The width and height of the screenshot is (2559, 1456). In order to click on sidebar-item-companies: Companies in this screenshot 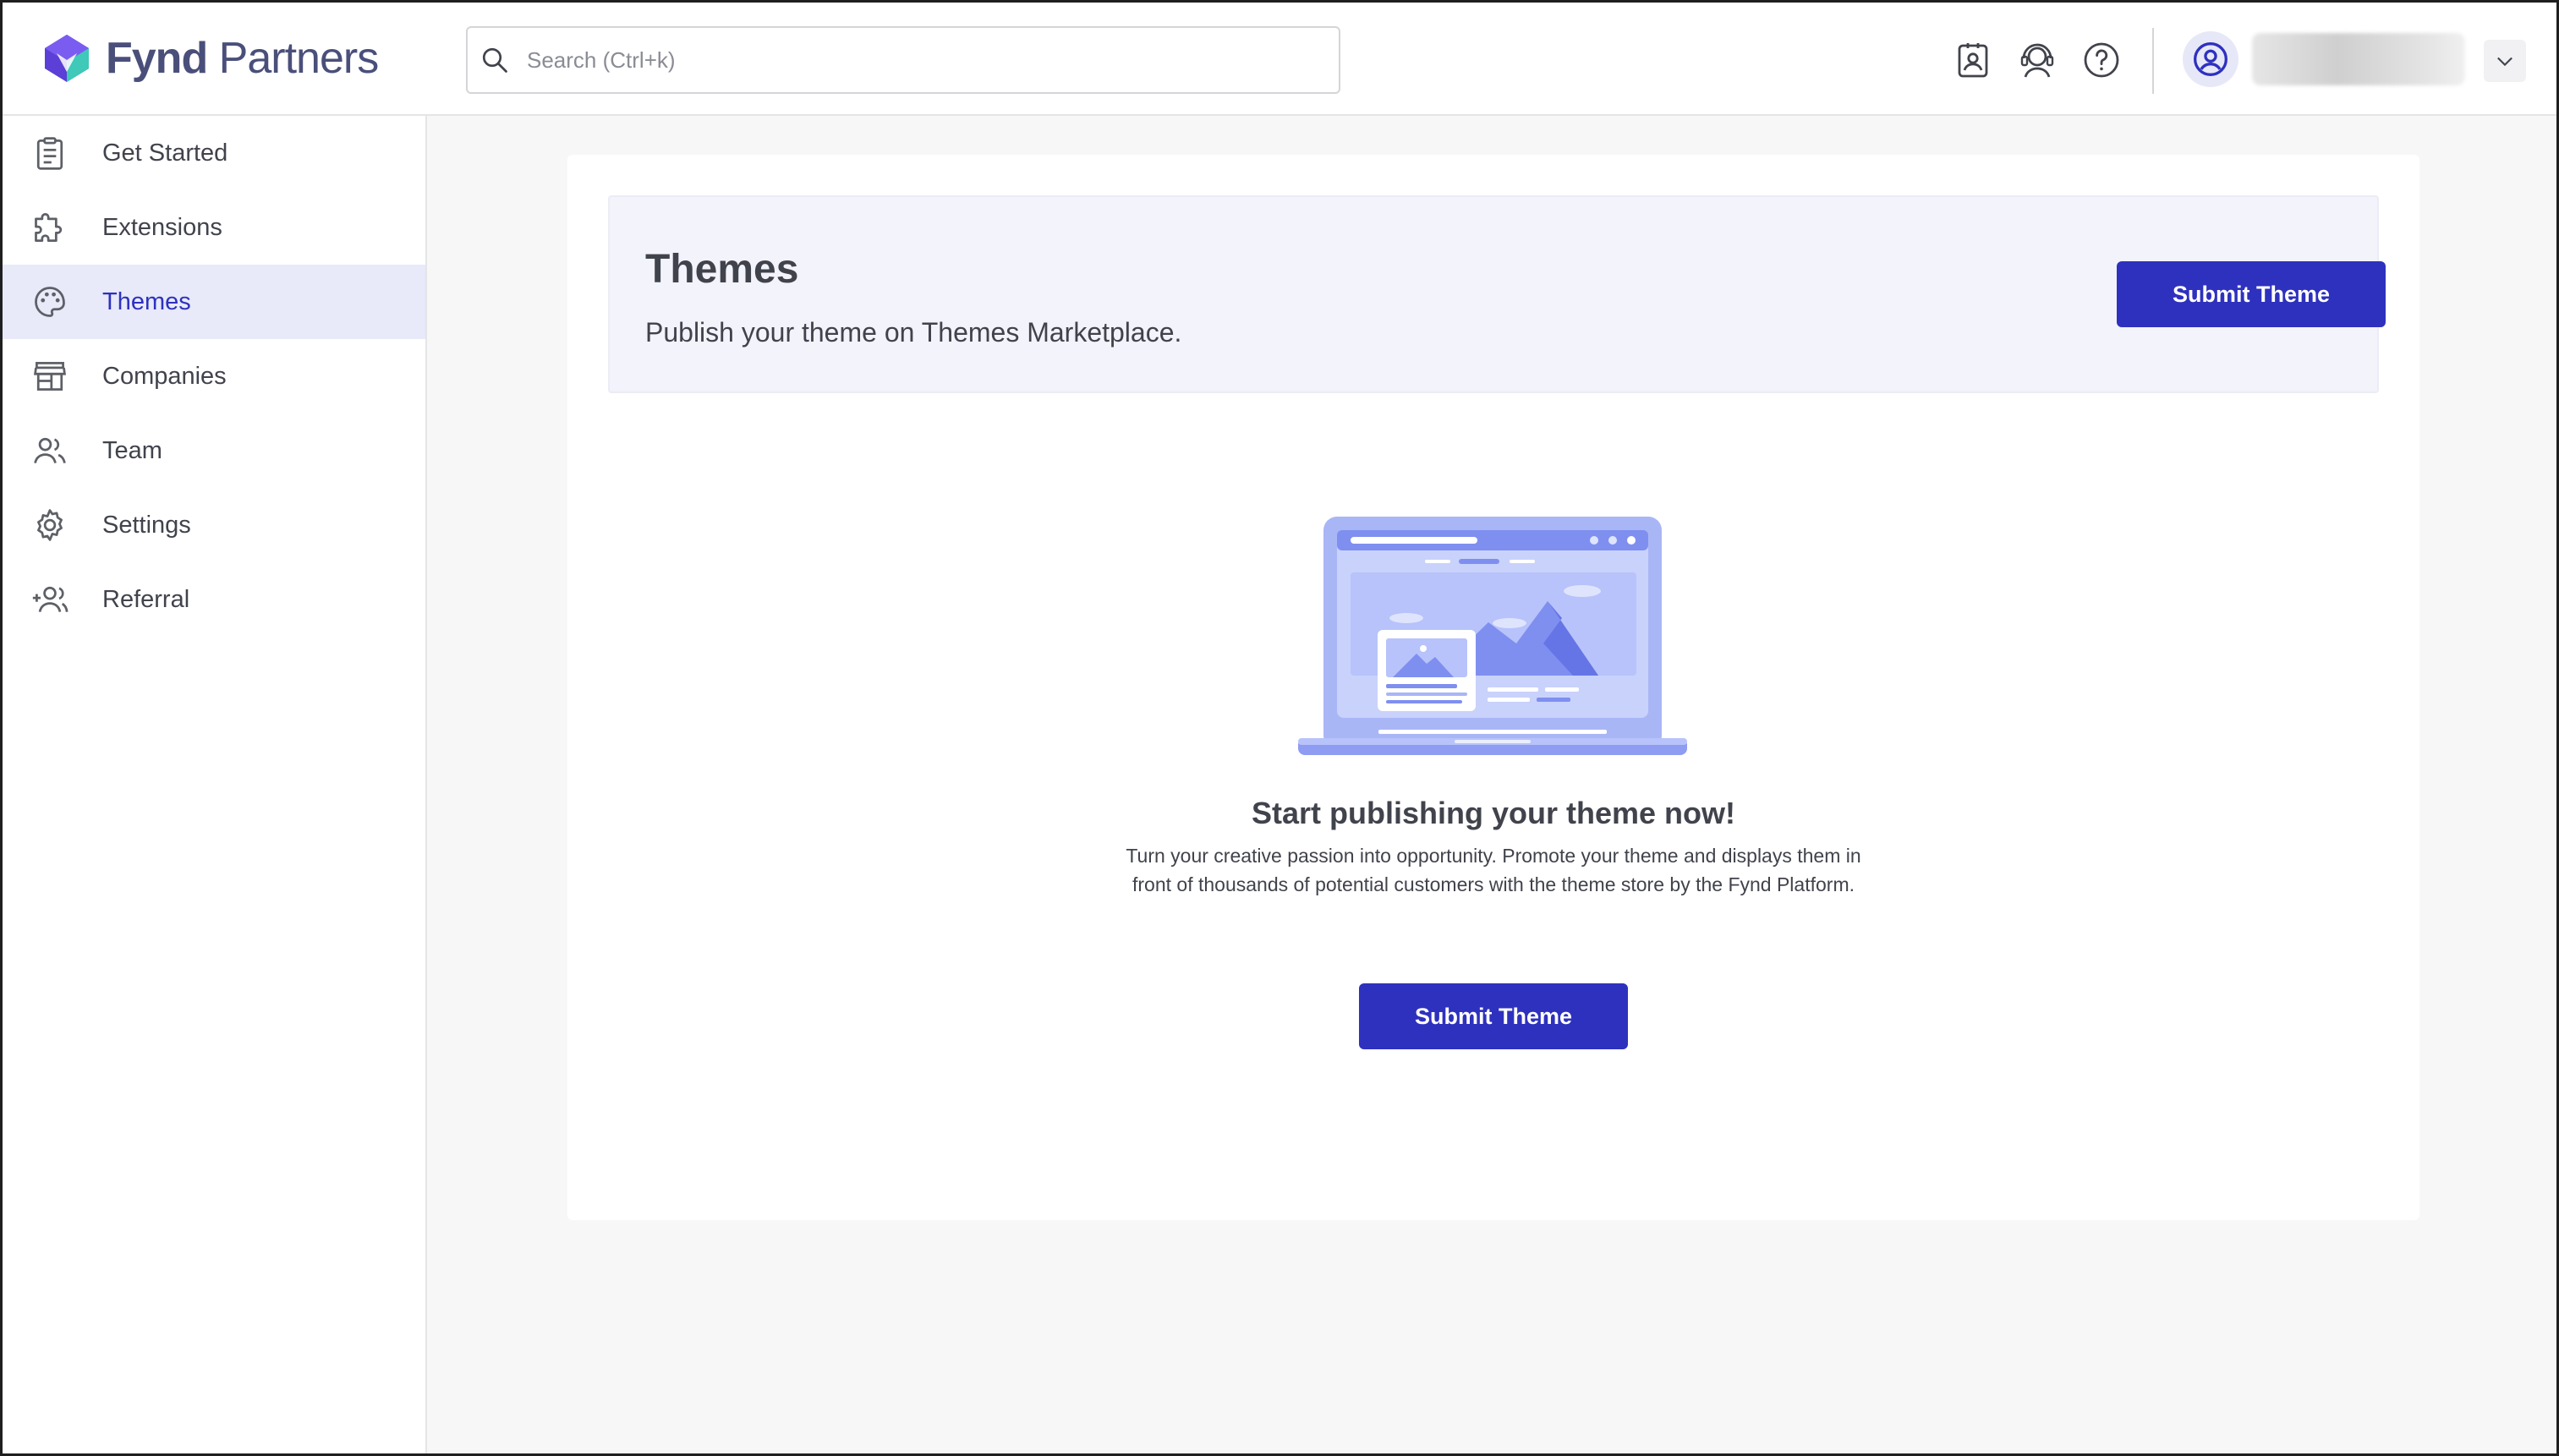, I will do `click(214, 376)`.